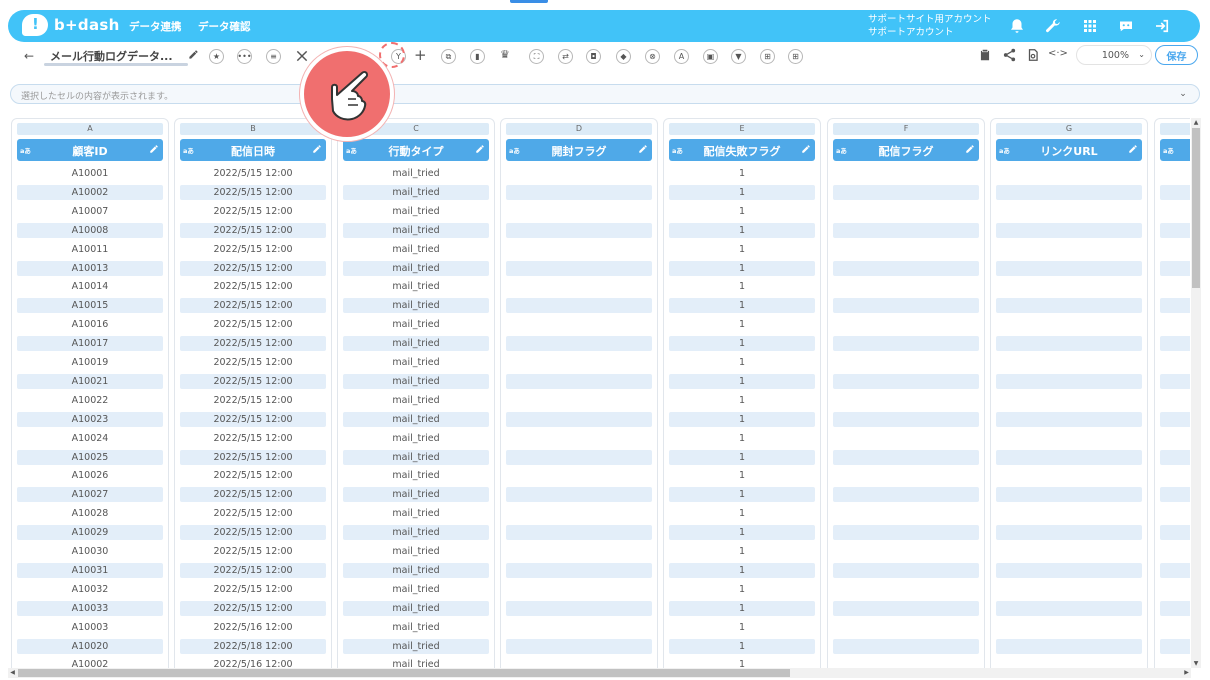 The width and height of the screenshot is (1210, 680). What do you see at coordinates (1069, 150) in the screenshot?
I see `column-header: aあ リンクURL` at bounding box center [1069, 150].